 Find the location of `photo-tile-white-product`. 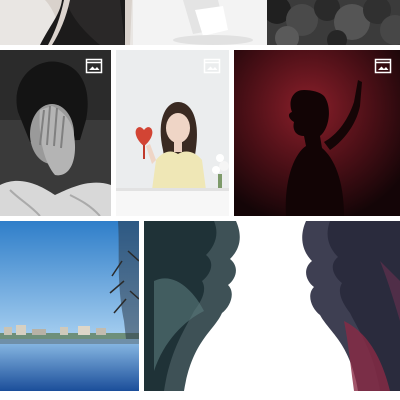

photo-tile-white-product is located at coordinates (200, 22).